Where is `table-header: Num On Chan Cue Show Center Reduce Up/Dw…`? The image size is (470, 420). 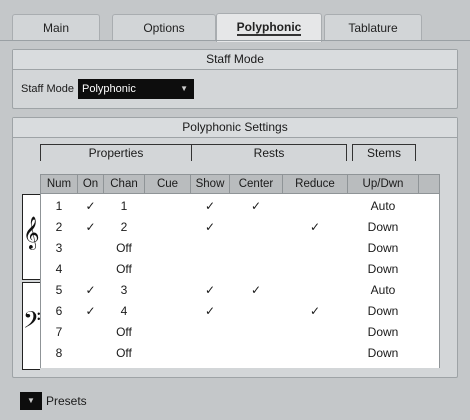
table-header: Num On Chan Cue Show Center Reduce Up/Dw… is located at coordinates (240, 184).